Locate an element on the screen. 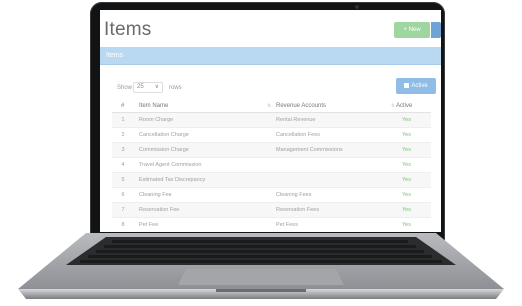  table-row: 2 Cancellation Charge Cancellation Fees Yes is located at coordinates (271, 135).